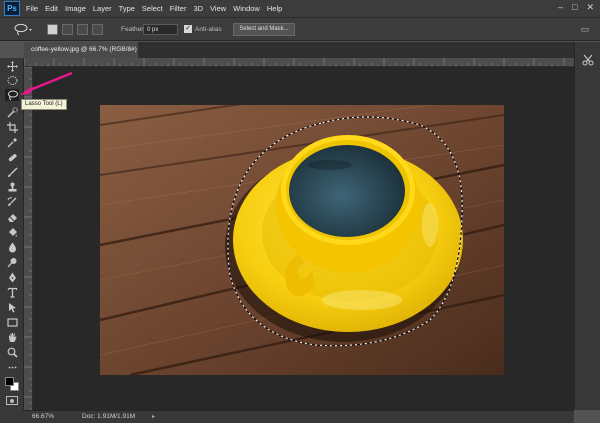 The height and width of the screenshot is (423, 600). What do you see at coordinates (52, 29) in the screenshot?
I see `new-selection-button` at bounding box center [52, 29].